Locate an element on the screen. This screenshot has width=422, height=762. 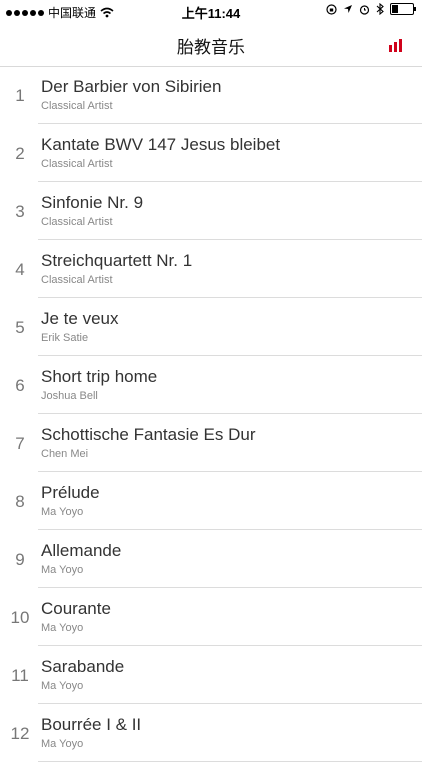
track-artist: Erik Satie is located at coordinates (65, 338).